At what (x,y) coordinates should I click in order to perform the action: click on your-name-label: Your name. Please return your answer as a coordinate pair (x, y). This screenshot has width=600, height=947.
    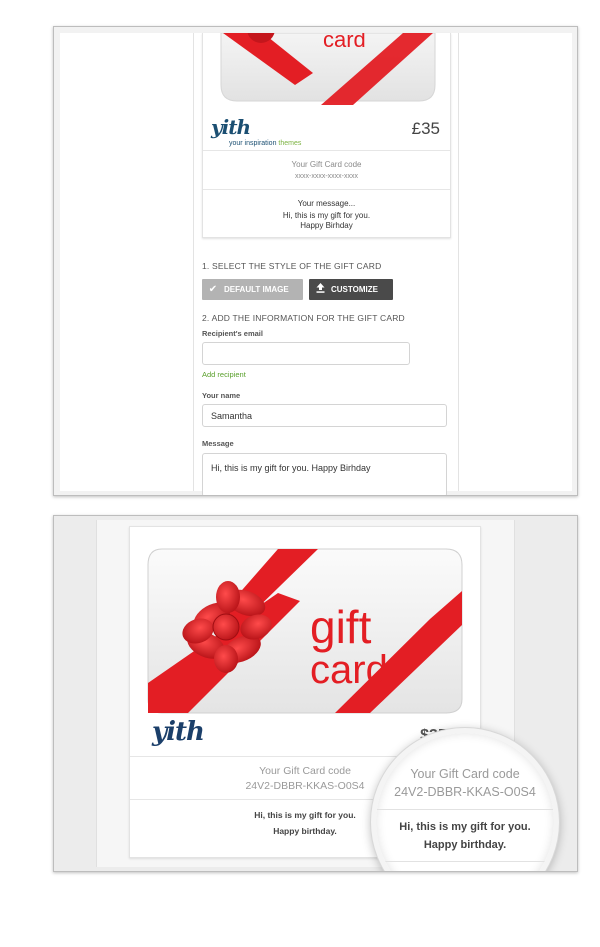
    Looking at the image, I should click on (221, 395).